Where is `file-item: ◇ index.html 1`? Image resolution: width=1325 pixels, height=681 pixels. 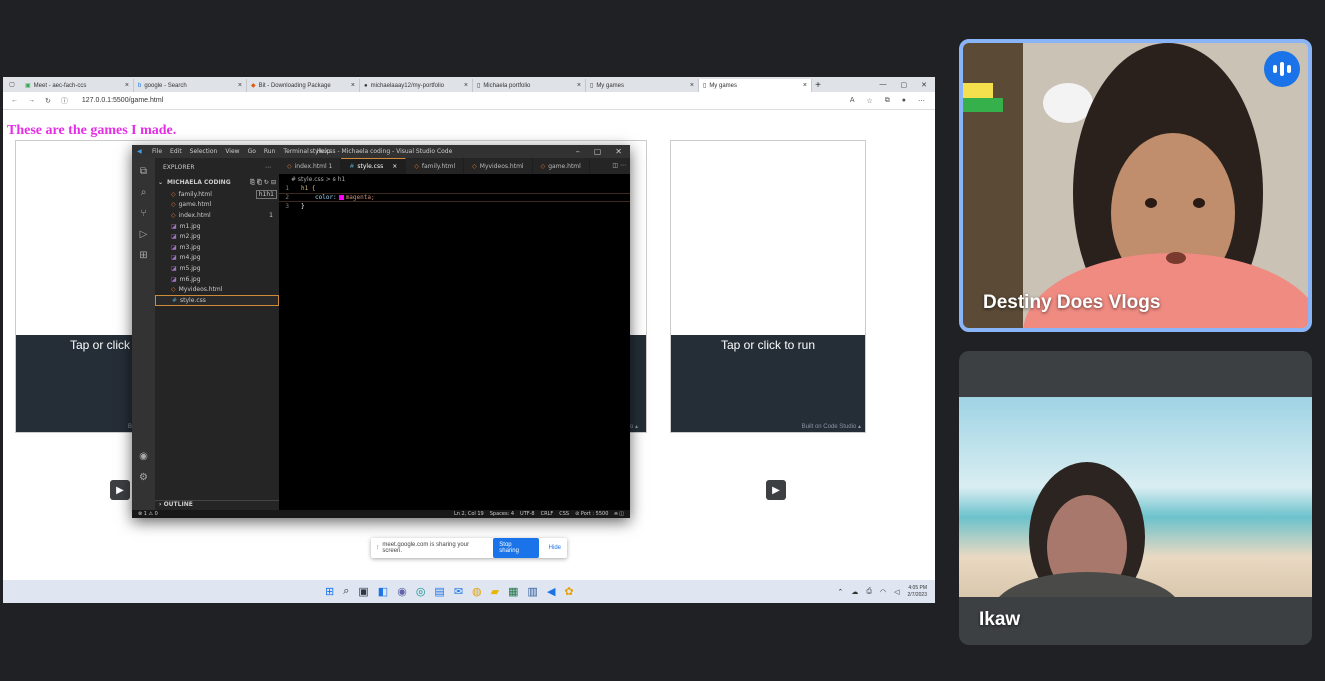 file-item: ◇ index.html 1 is located at coordinates (217, 215).